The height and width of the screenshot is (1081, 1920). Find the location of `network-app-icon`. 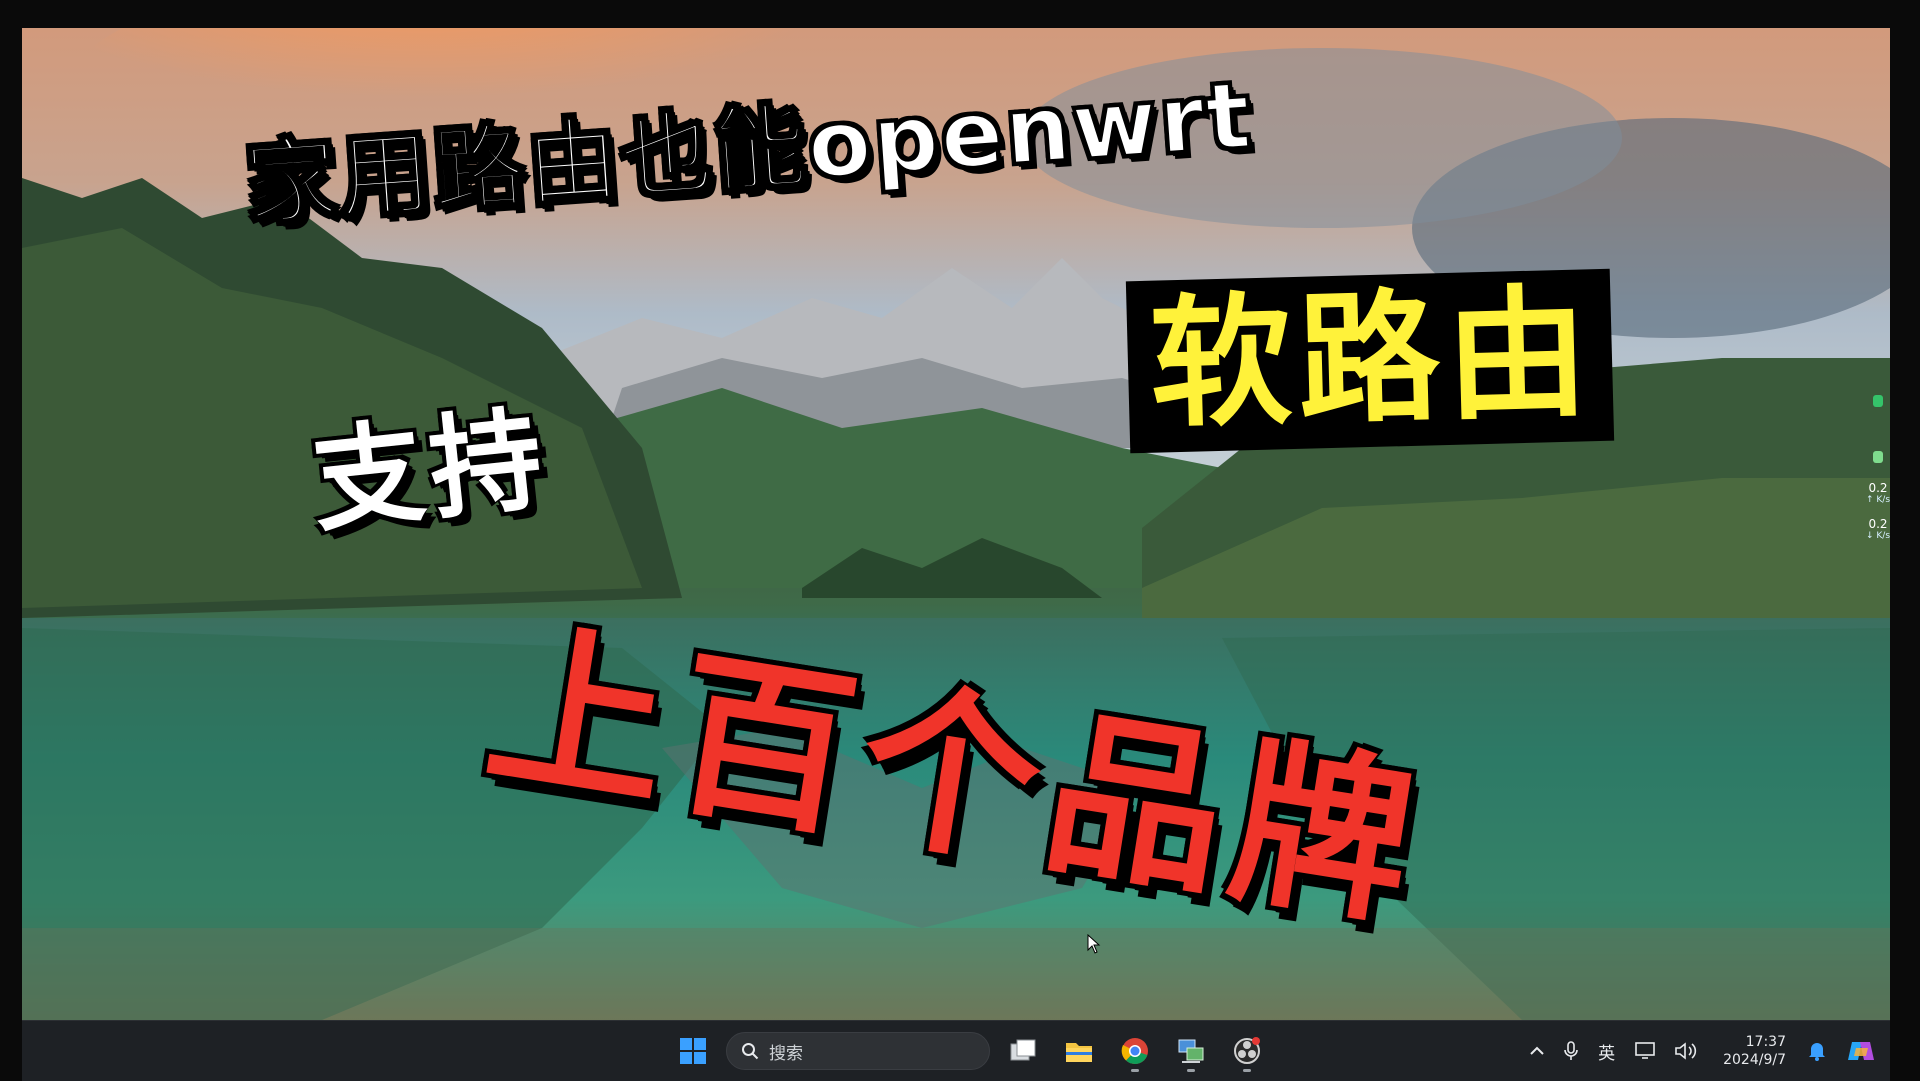

network-app-icon is located at coordinates (1191, 1051).